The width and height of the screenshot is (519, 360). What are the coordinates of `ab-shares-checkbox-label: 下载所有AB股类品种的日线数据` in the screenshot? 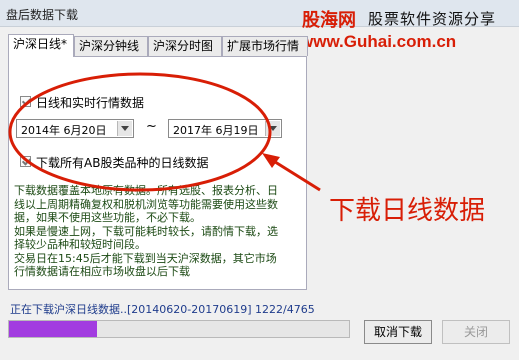 It's located at (122, 163).